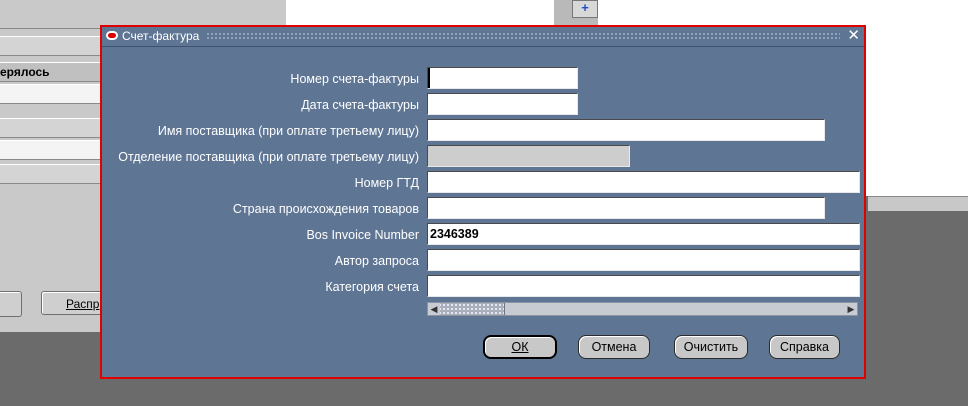 This screenshot has width=968, height=406. Describe the element at coordinates (372, 287) in the screenshot. I see `invoice-category-label: Категория счета` at that location.